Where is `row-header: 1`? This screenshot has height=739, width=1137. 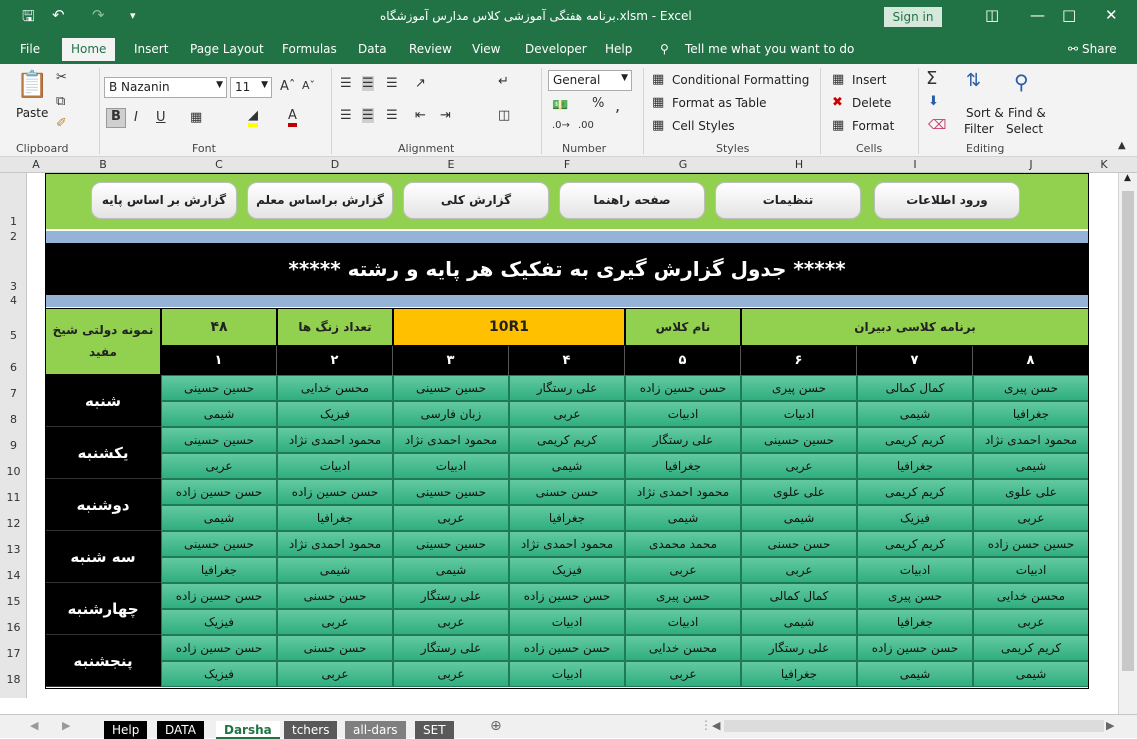 row-header: 1 is located at coordinates (13, 221).